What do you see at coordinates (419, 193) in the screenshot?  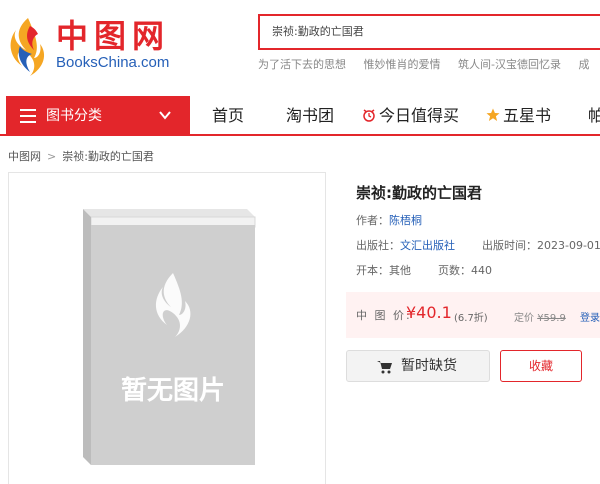 I see `product-title: 崇祯:勤政的亡国君` at bounding box center [419, 193].